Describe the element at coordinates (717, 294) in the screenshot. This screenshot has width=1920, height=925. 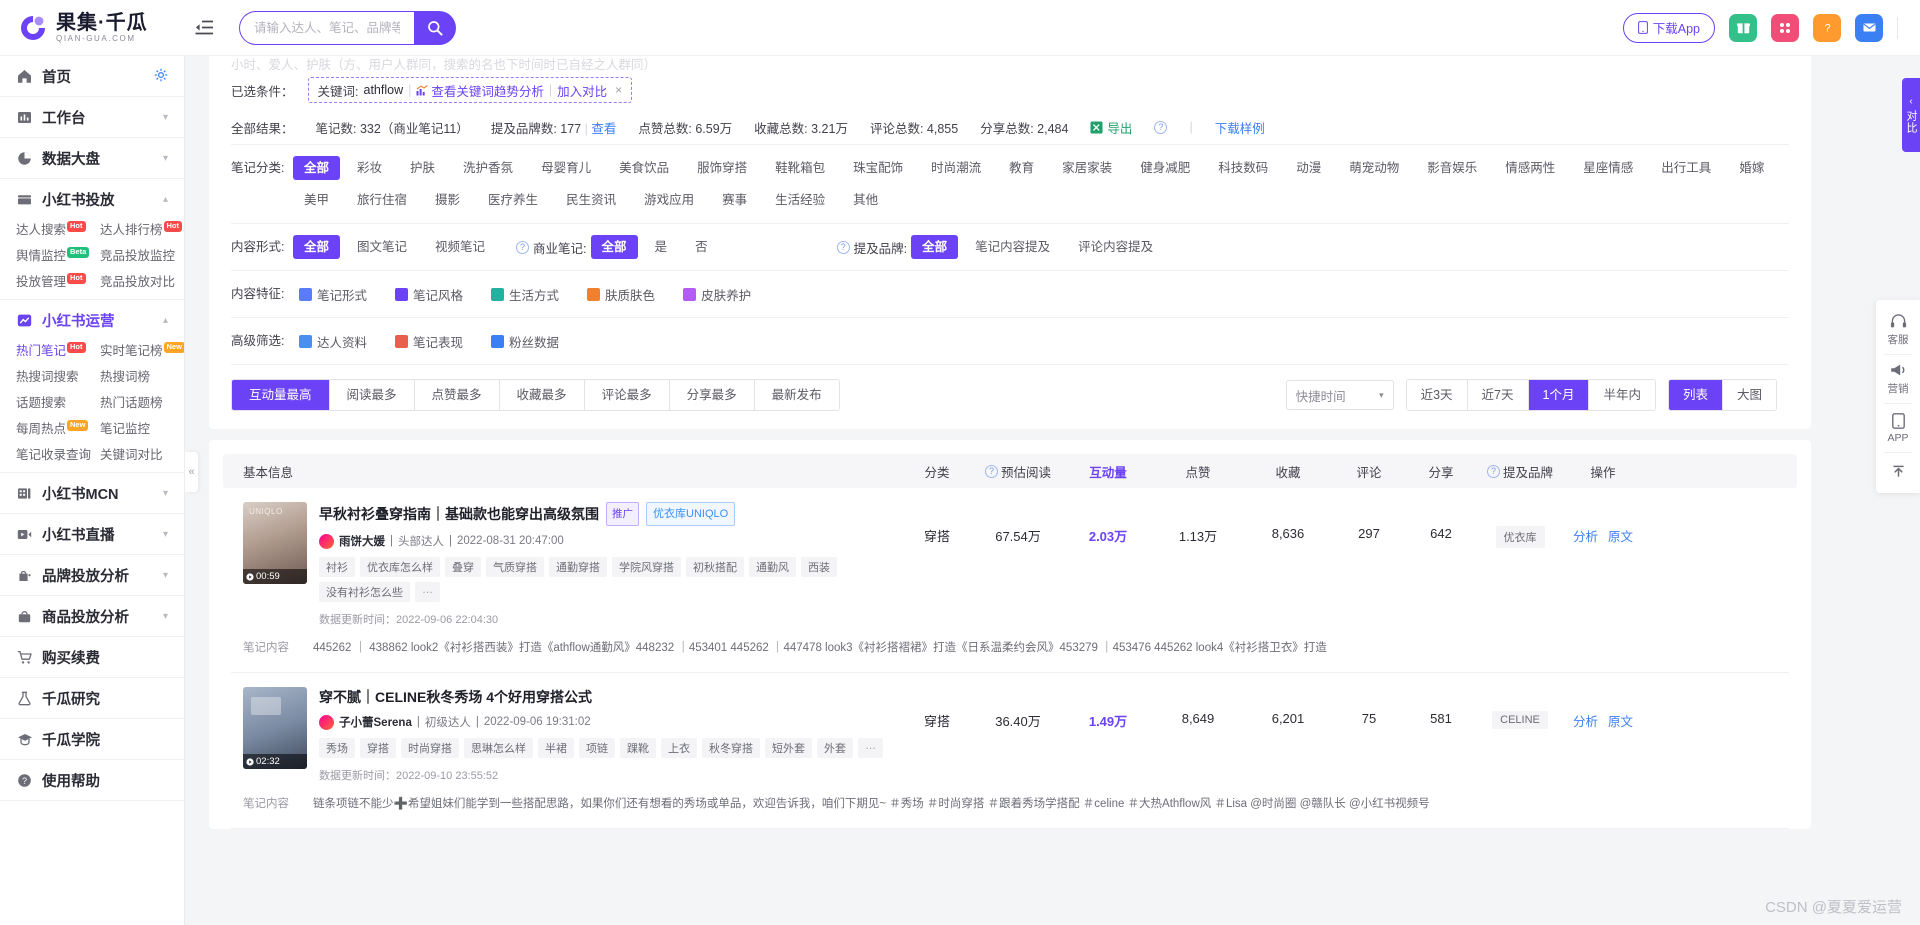
I see `content-feature-皮肤养护: 皮肤养护` at that location.